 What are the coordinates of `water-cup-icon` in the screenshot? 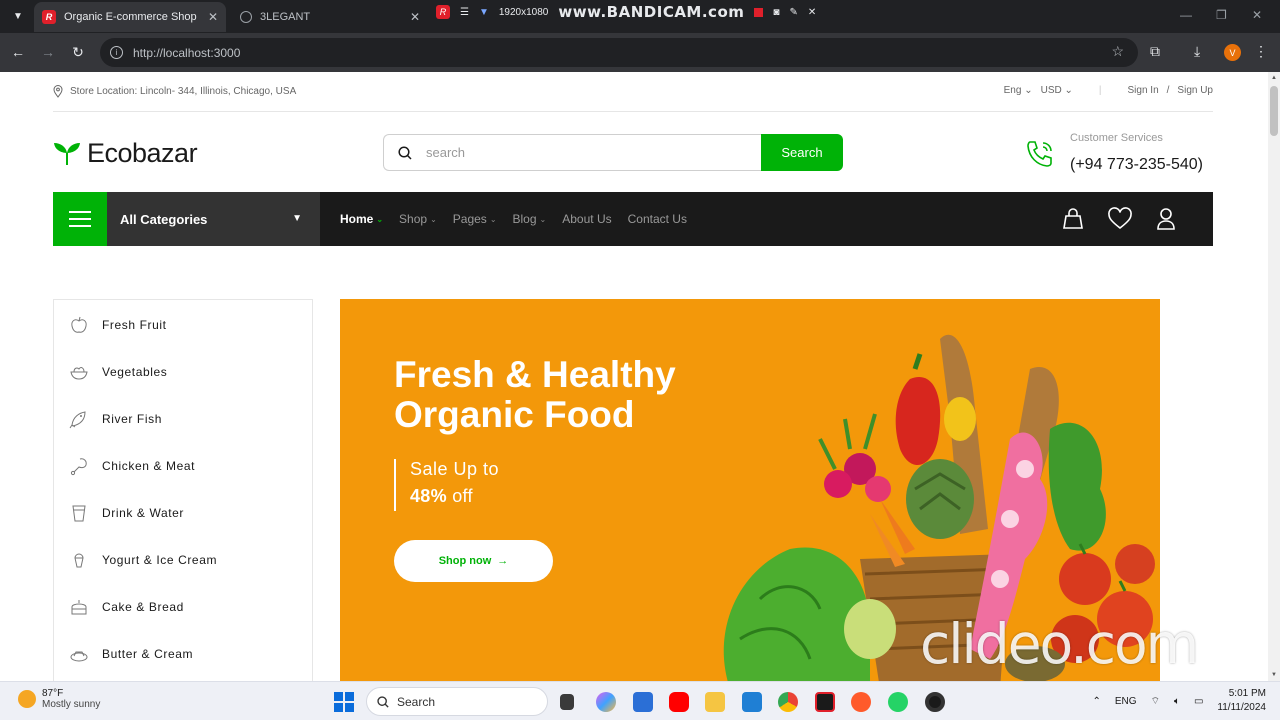 It's located at (79, 513).